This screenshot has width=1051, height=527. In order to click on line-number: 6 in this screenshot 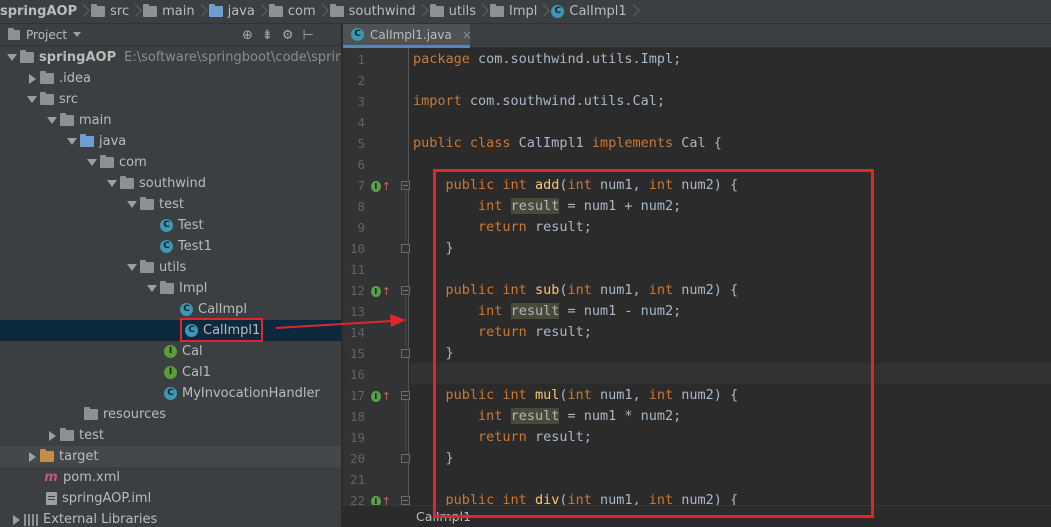, I will do `click(361, 164)`.